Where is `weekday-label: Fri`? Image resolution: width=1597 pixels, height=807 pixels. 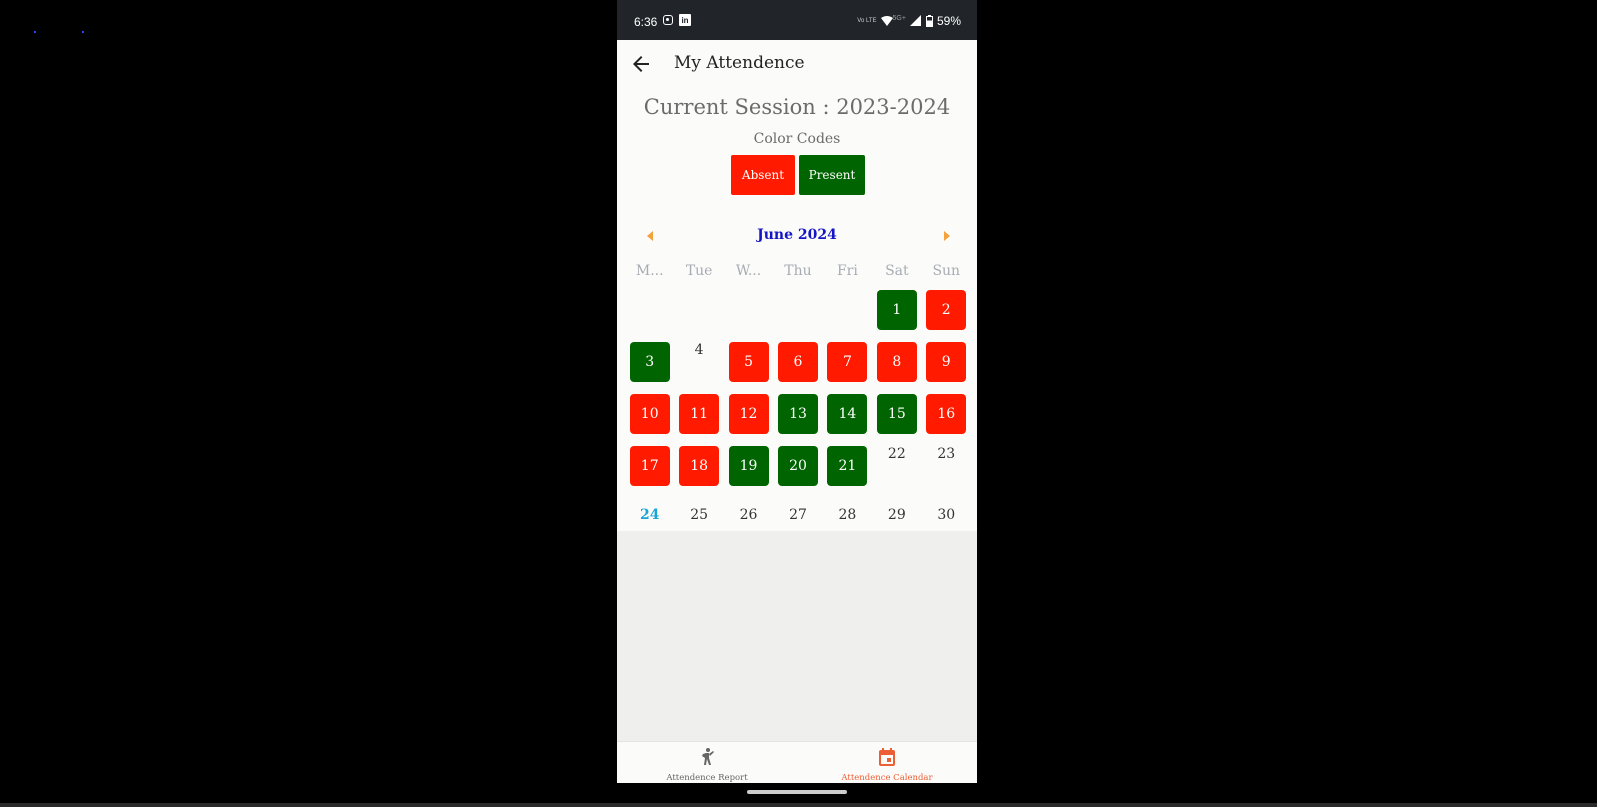
weekday-label: Fri is located at coordinates (847, 271).